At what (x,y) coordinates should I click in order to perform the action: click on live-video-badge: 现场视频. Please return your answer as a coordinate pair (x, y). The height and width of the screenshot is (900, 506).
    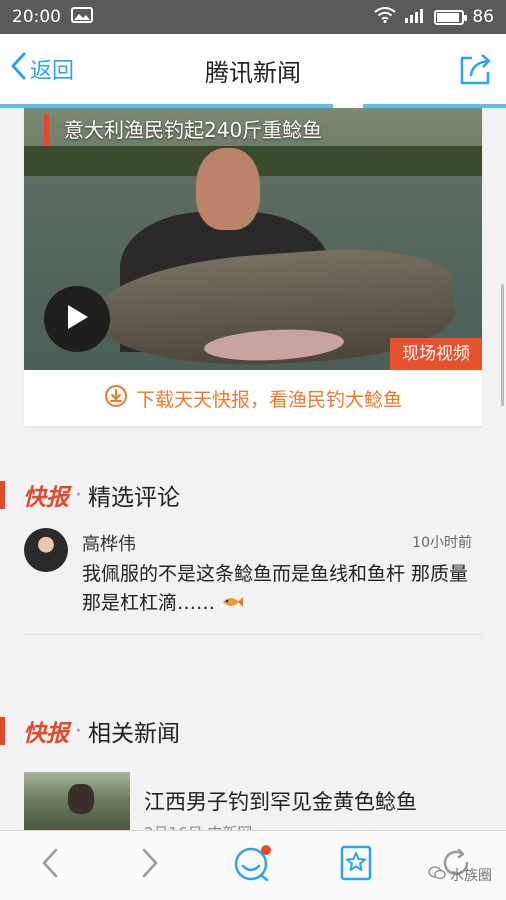
    Looking at the image, I should click on (436, 354).